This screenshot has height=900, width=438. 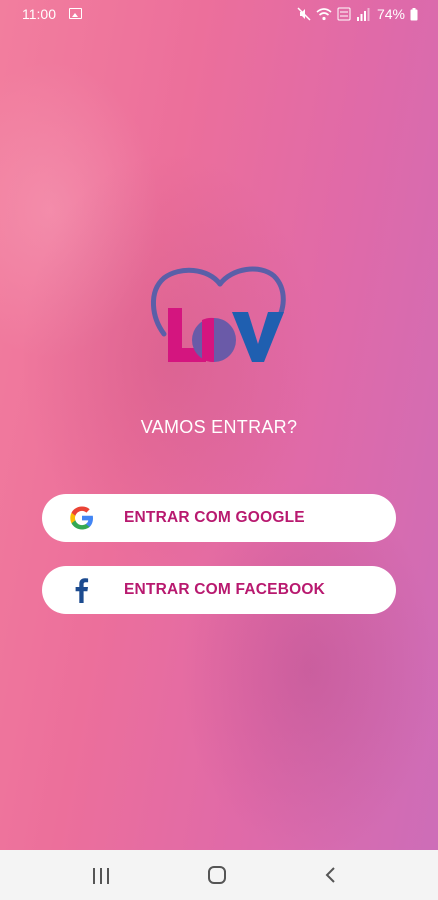 What do you see at coordinates (224, 589) in the screenshot?
I see `facebook-login-label: ENTRAR COM FACEBOOK` at bounding box center [224, 589].